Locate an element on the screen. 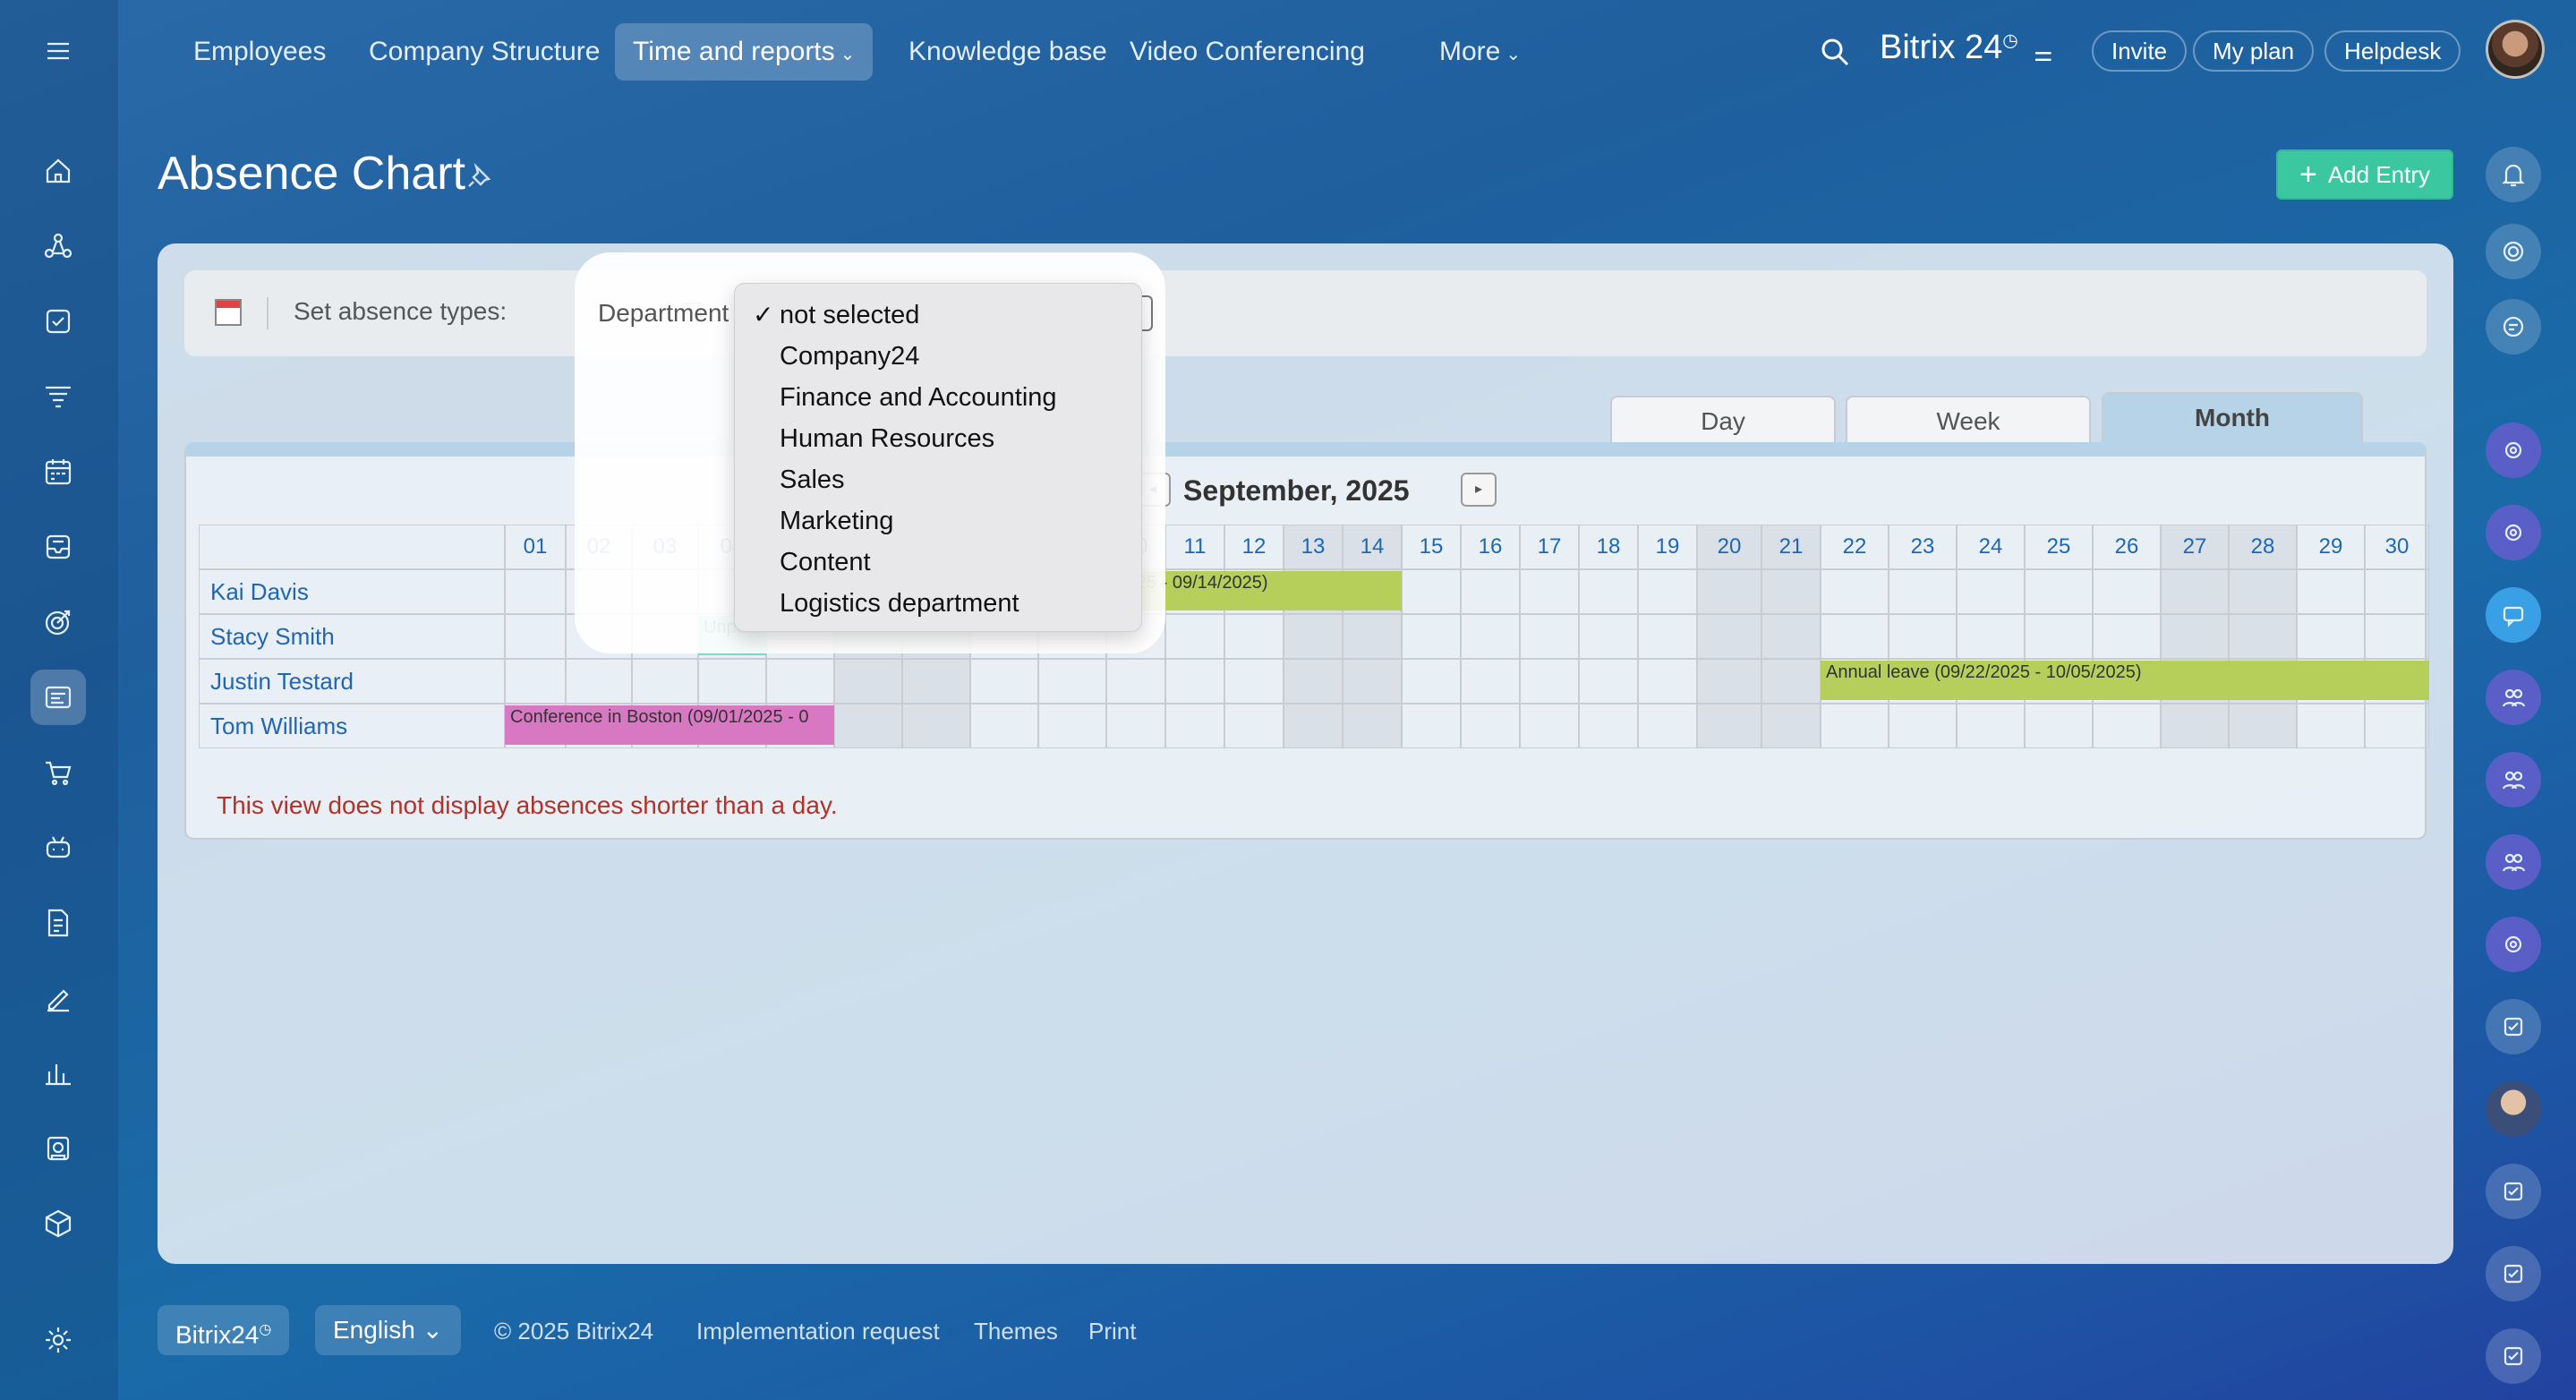 The width and height of the screenshot is (2576, 1400). left-sidebar is located at coordinates (59, 700).